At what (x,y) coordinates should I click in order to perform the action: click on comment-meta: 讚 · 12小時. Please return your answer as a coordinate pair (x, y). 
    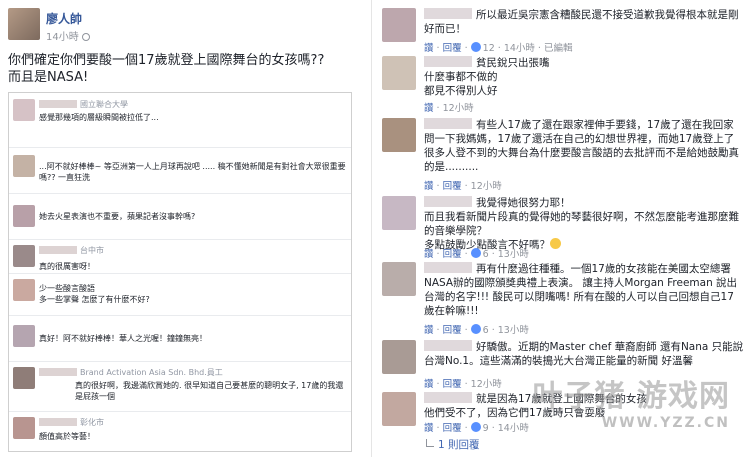
    Looking at the image, I should click on (449, 108).